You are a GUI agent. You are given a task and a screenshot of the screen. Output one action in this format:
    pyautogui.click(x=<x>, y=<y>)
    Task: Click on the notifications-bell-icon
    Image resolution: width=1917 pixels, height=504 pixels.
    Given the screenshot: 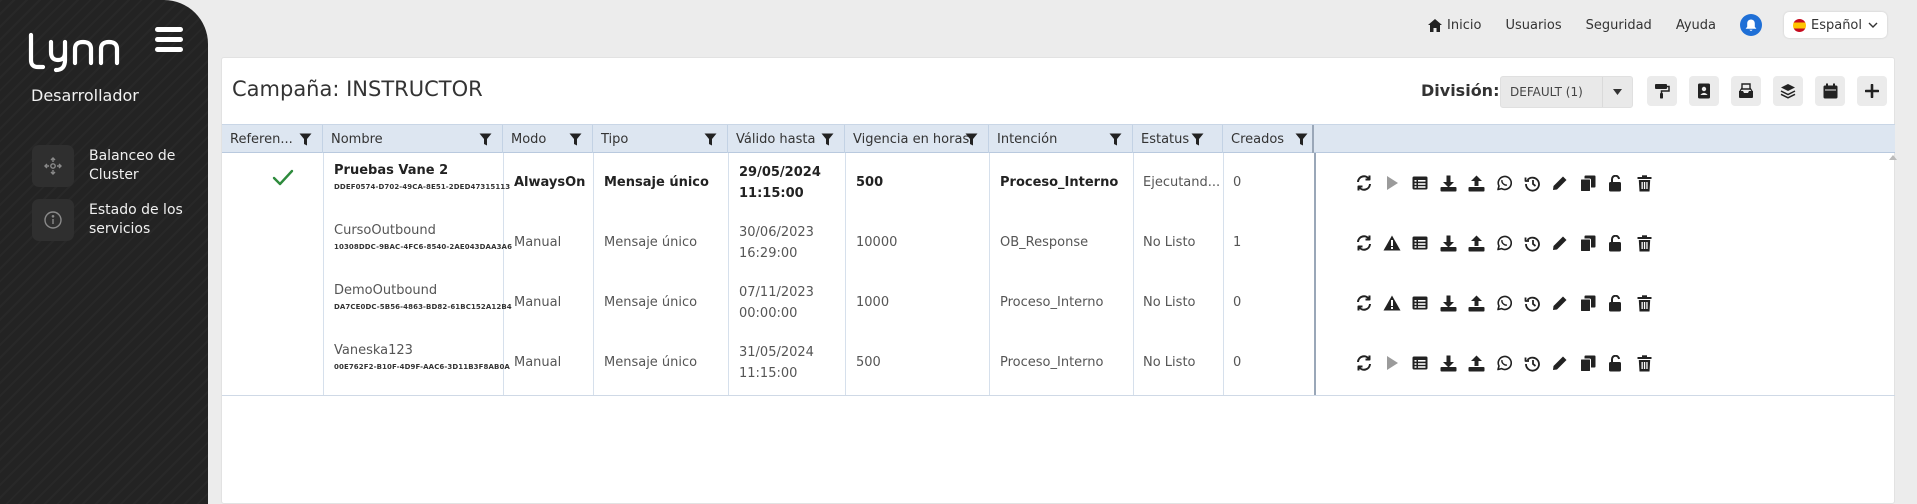 What is the action you would take?
    pyautogui.click(x=1750, y=25)
    